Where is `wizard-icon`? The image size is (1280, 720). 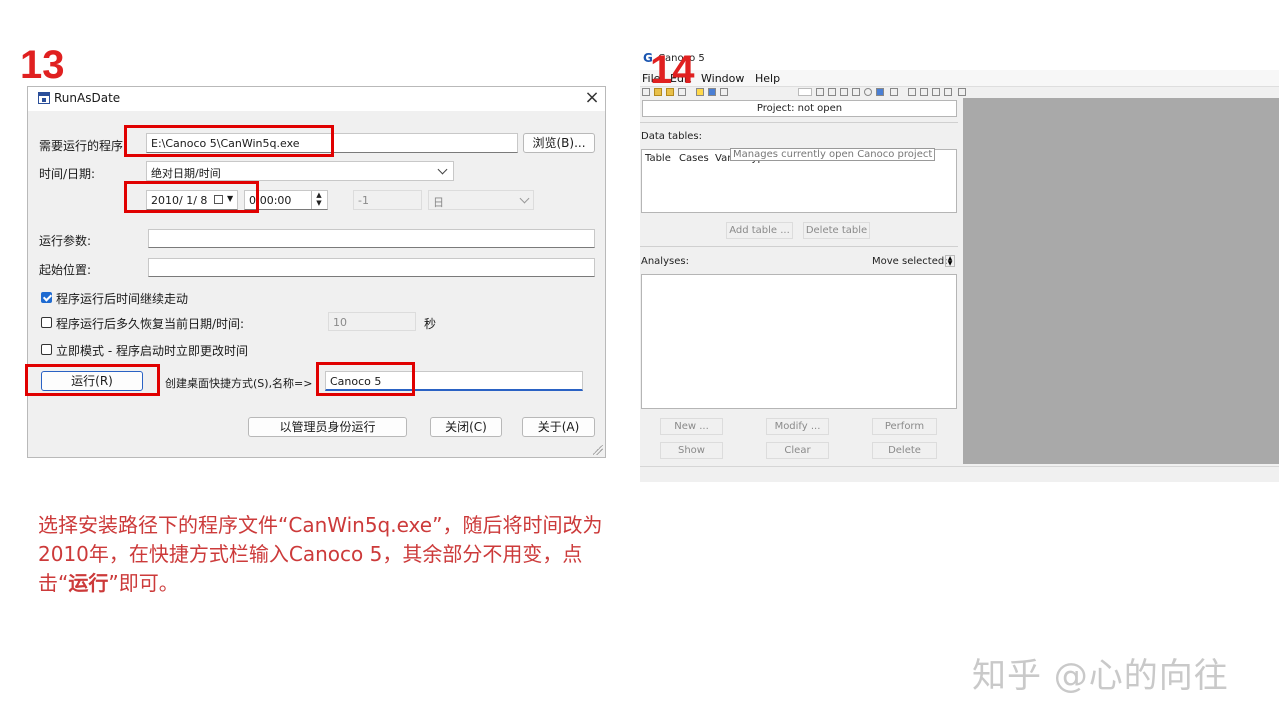
wizard-icon is located at coordinates (700, 92).